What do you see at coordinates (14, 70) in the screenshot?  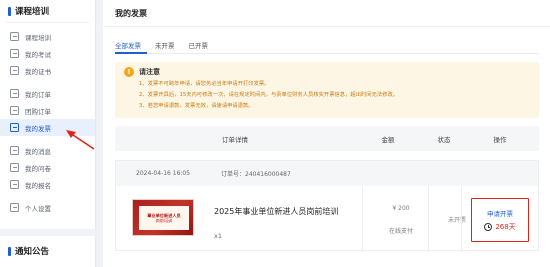 I see `certificate-icon` at bounding box center [14, 70].